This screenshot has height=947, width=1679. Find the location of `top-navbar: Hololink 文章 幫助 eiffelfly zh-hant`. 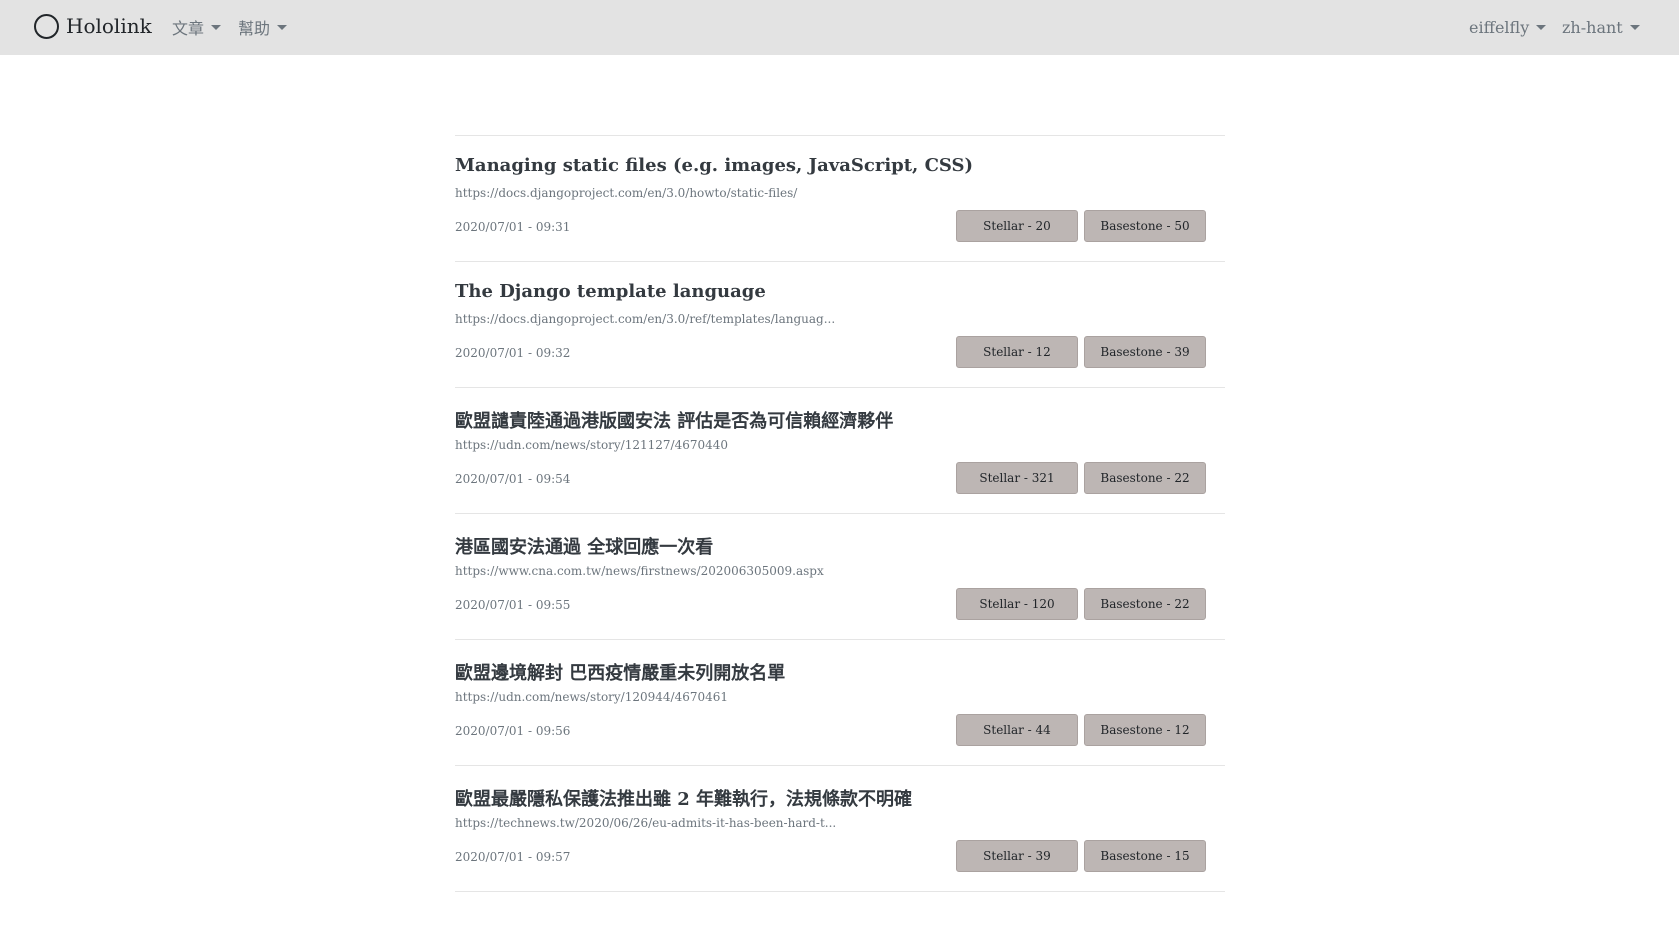

top-navbar: Hololink 文章 幫助 eiffelfly zh-hant is located at coordinates (839, 27).